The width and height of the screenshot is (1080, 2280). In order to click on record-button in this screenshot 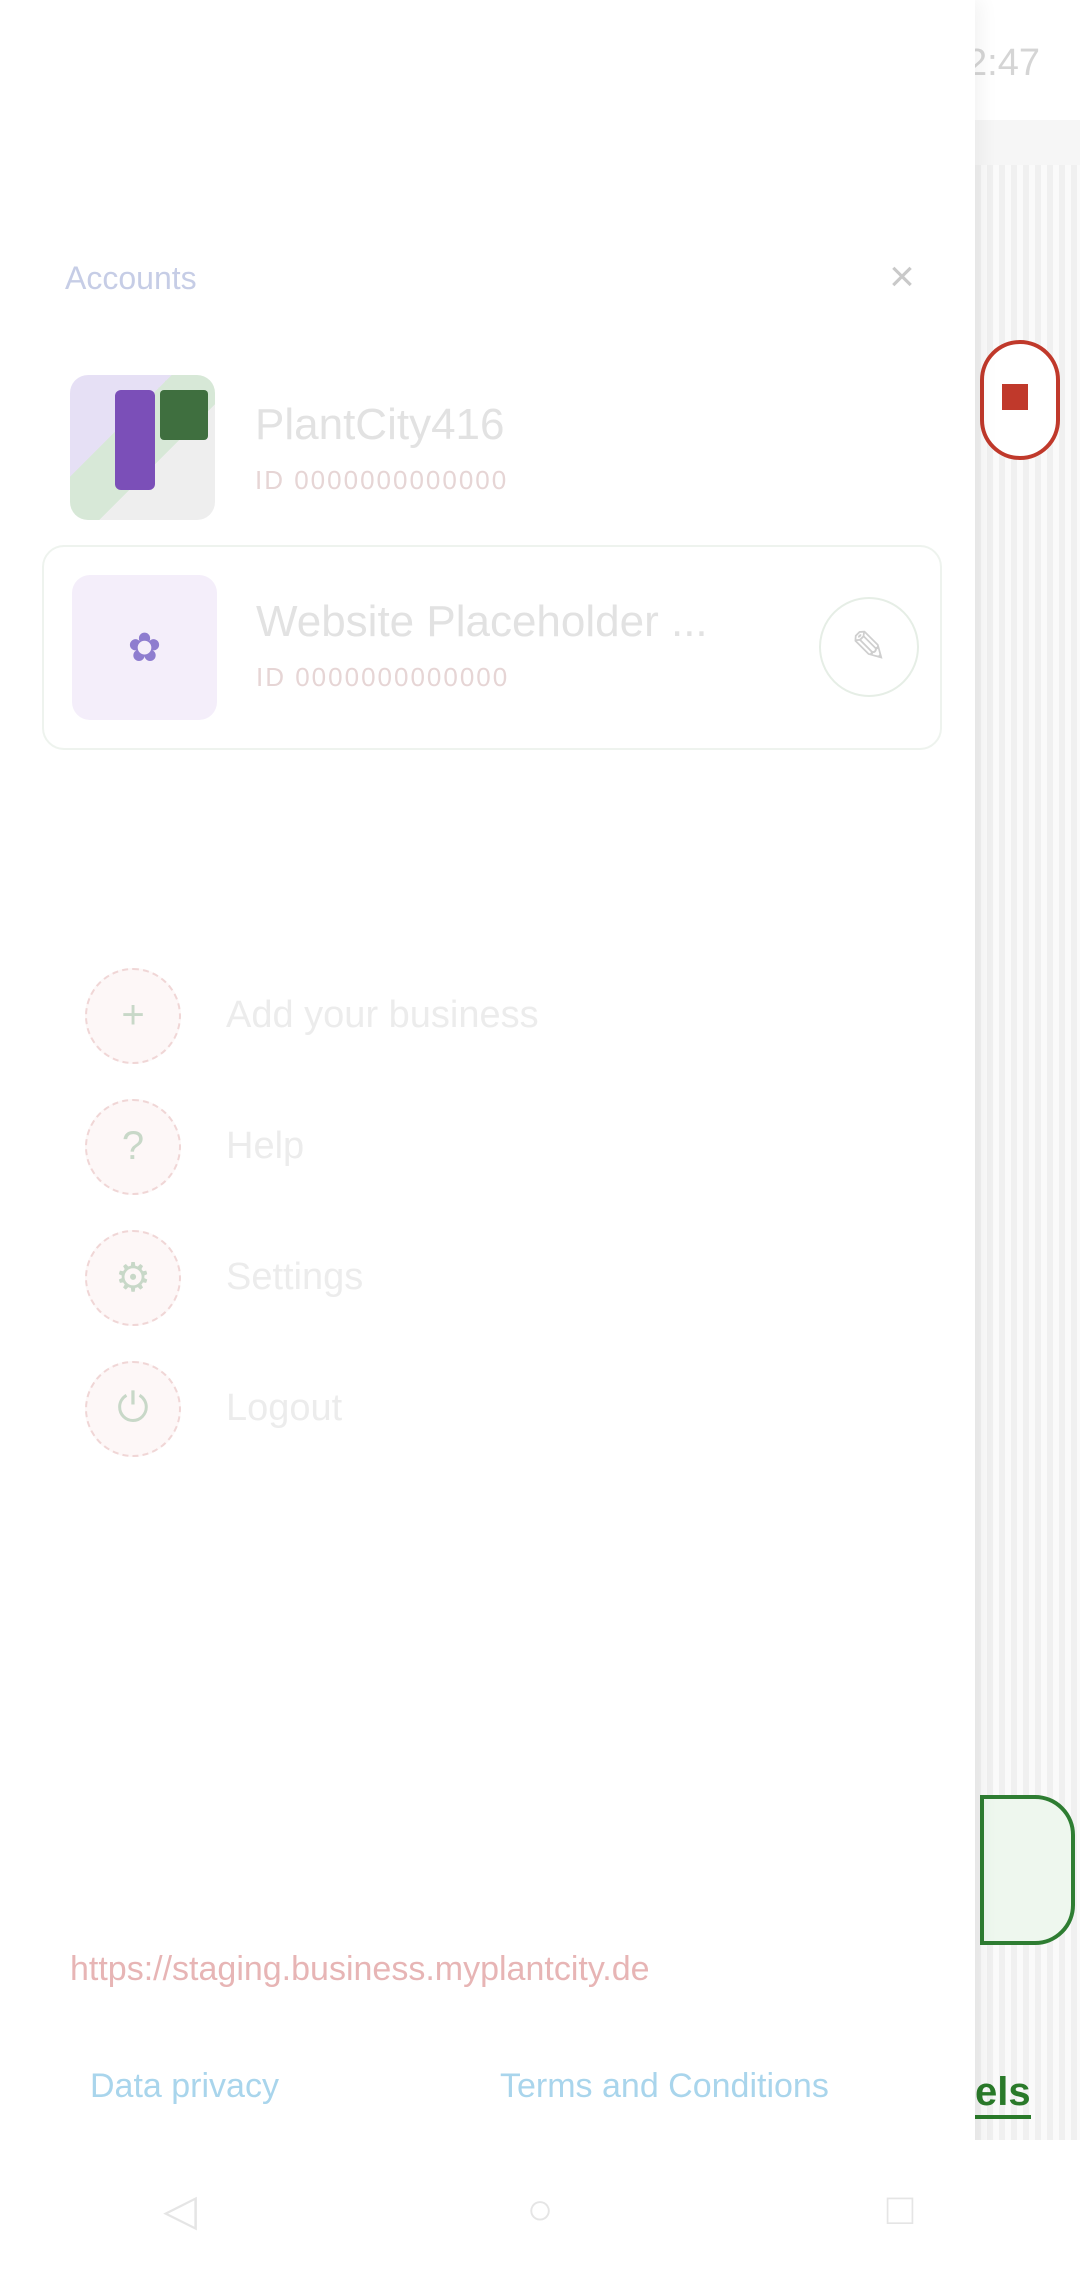, I will do `click(1020, 400)`.